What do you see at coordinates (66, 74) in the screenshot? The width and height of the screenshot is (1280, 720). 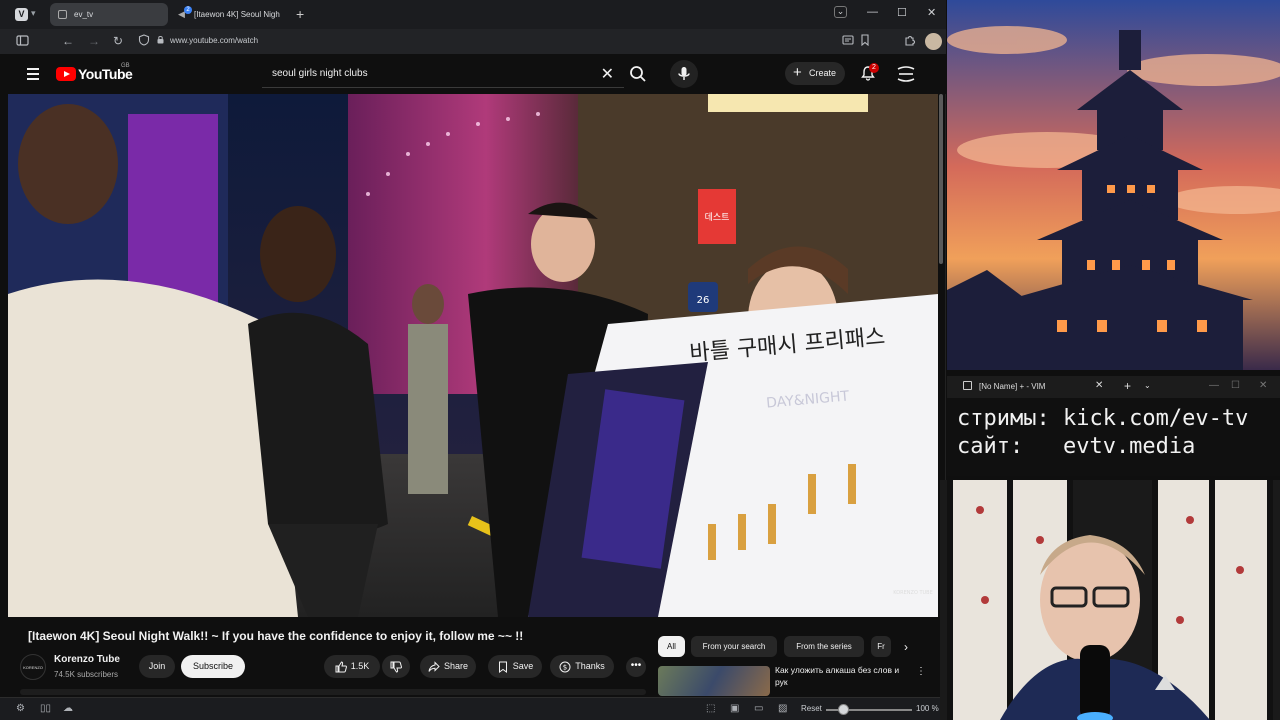 I see `youtube-logo-icon` at bounding box center [66, 74].